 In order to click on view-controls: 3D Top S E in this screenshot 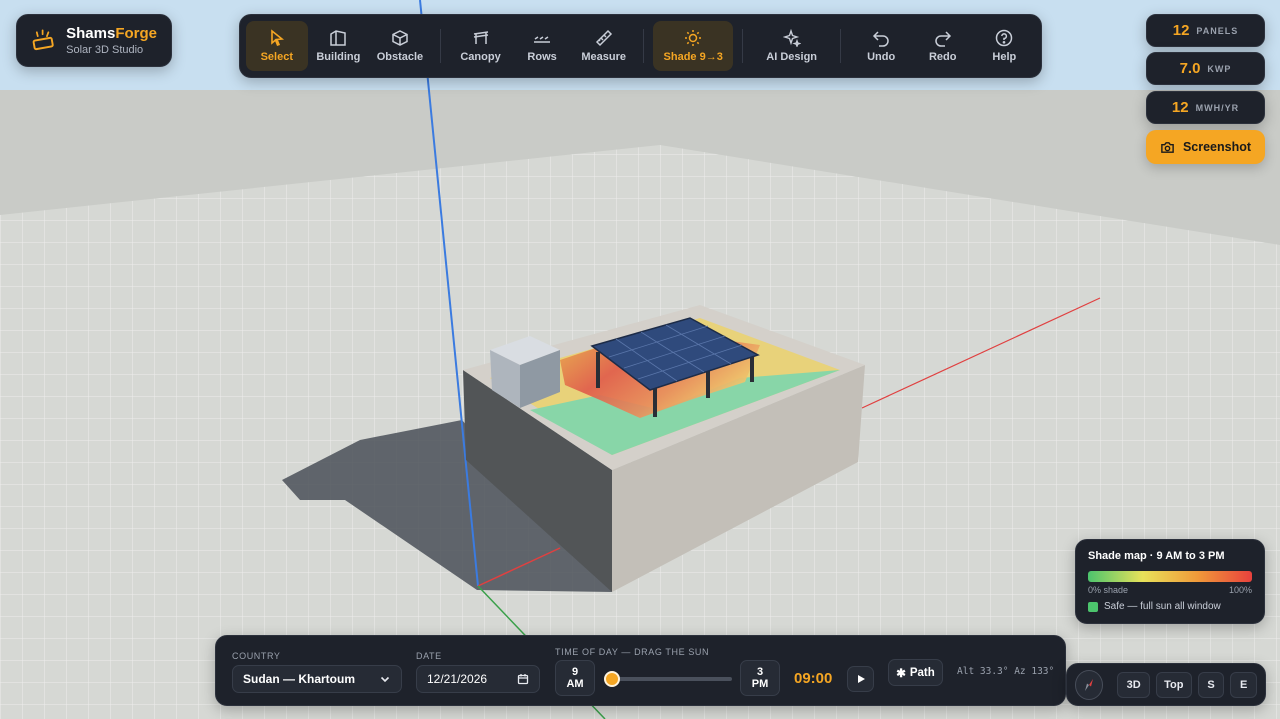, I will do `click(1166, 684)`.